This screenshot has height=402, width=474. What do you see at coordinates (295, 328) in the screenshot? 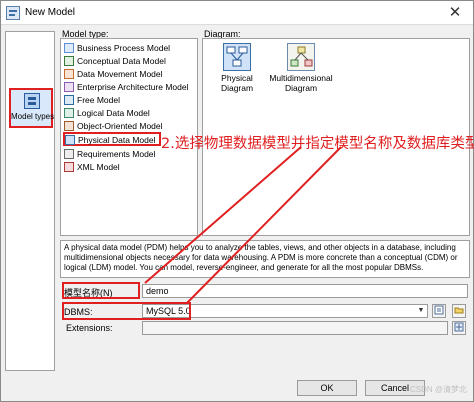
I see `extensions-input` at bounding box center [295, 328].